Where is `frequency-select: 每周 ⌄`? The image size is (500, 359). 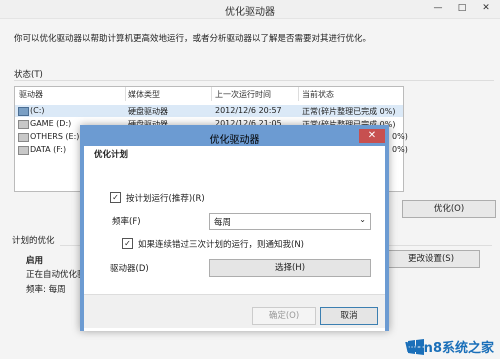
frequency-select: 每周 ⌄ is located at coordinates (290, 221).